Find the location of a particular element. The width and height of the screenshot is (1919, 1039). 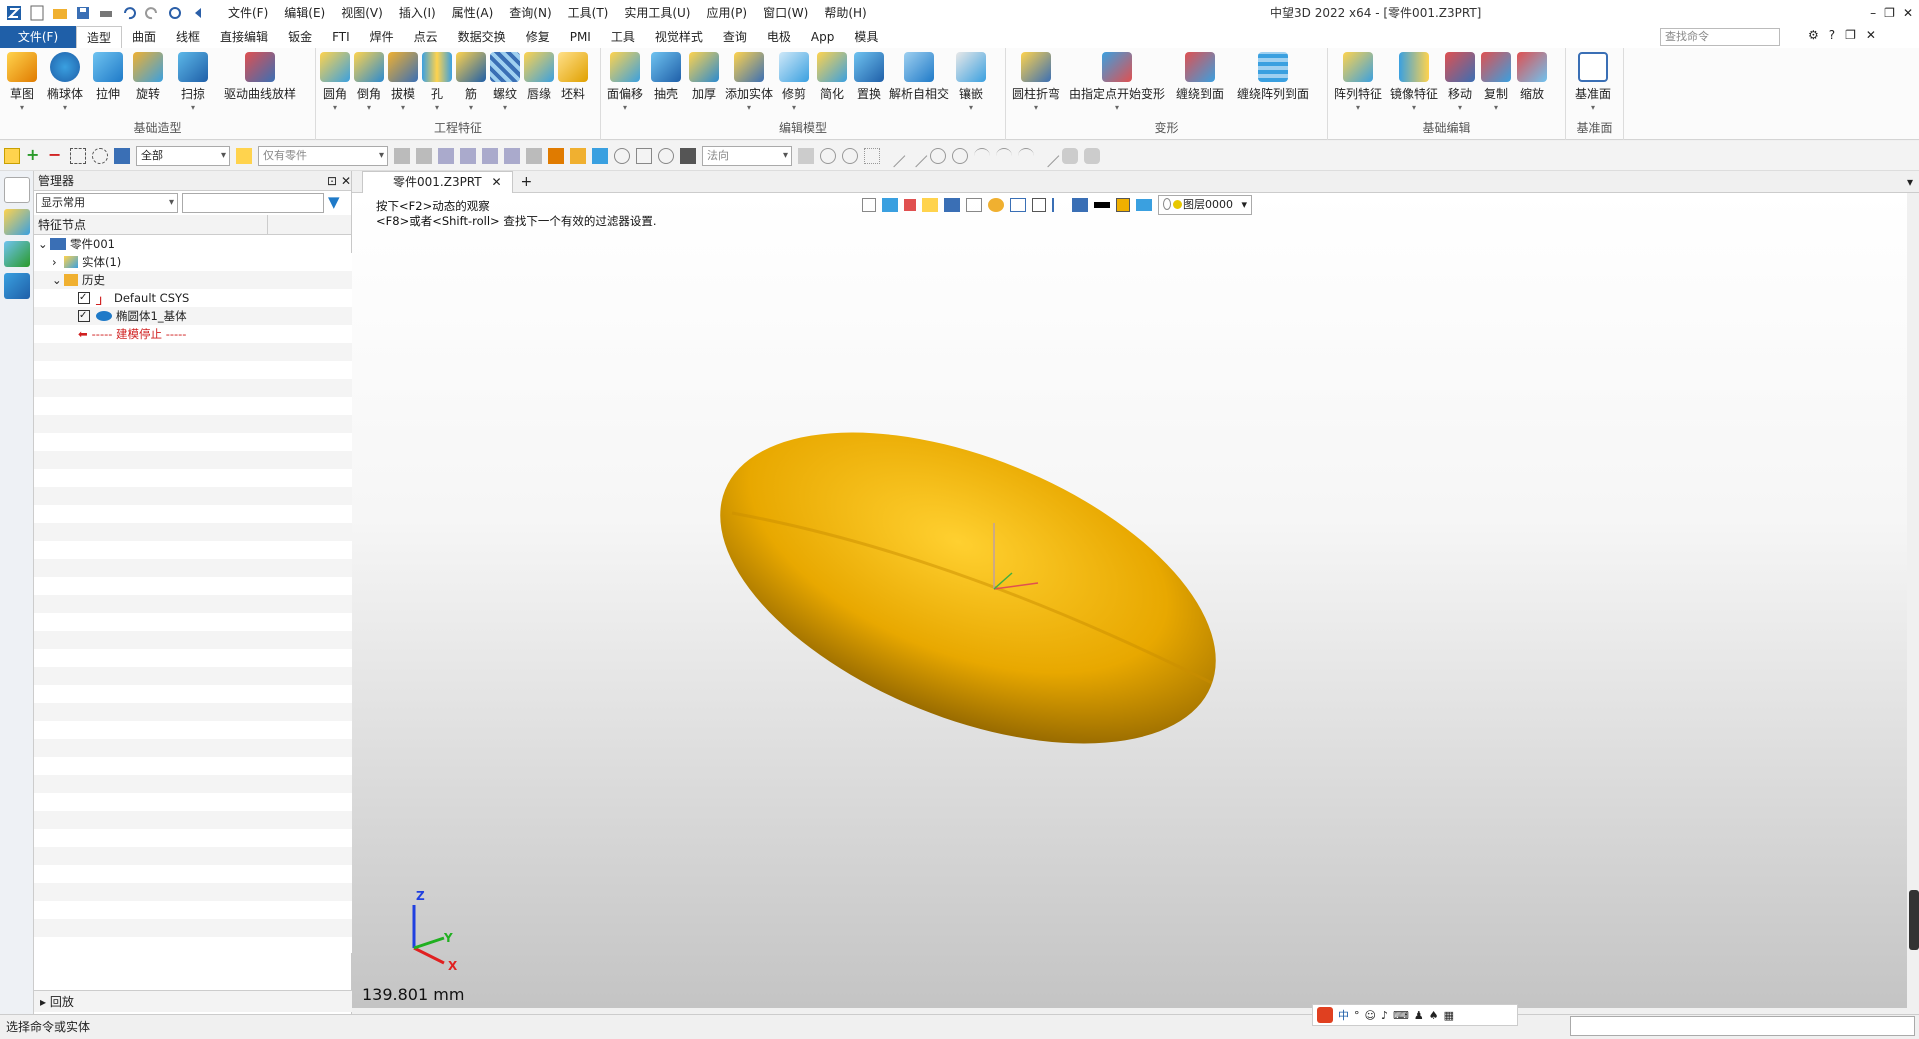

ime-grid-icon: ▦ is located at coordinates (1449, 1015).